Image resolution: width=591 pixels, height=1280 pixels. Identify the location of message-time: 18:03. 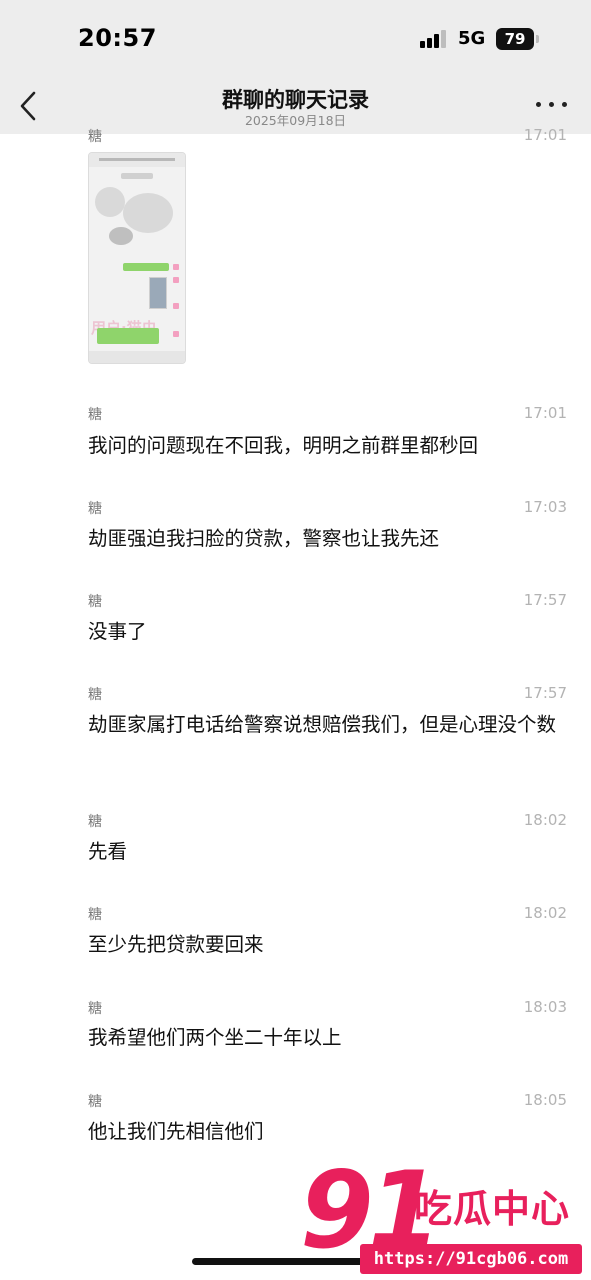
(545, 1007).